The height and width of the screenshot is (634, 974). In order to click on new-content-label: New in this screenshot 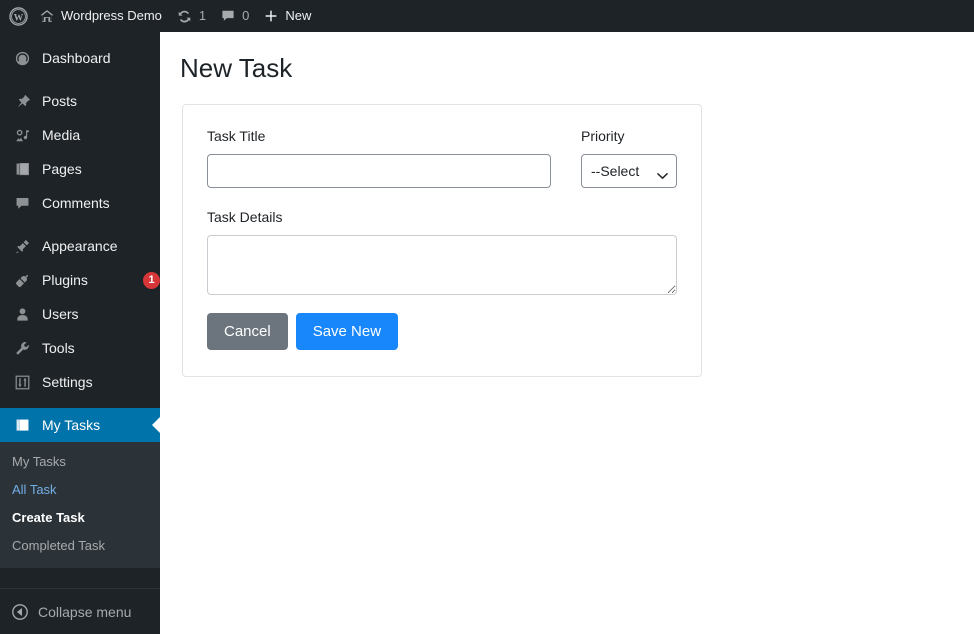, I will do `click(298, 15)`.